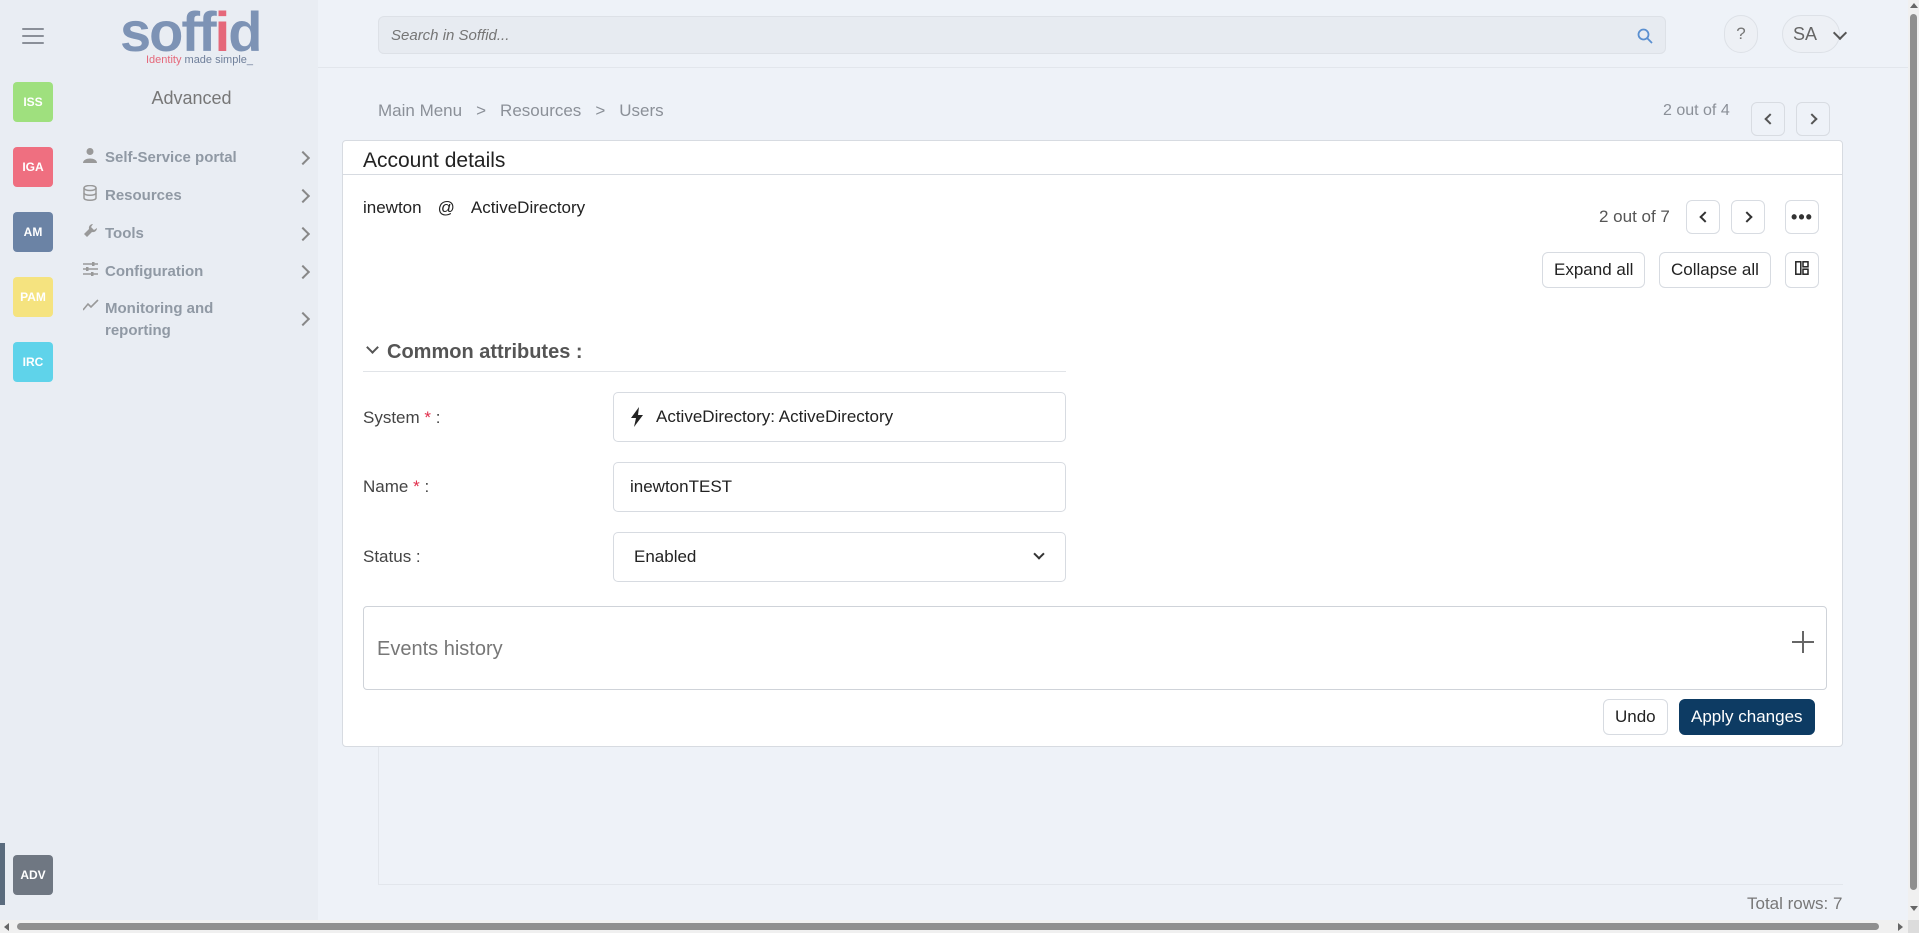 The image size is (1919, 933). I want to click on account-pager-label: 2 out of 7, so click(1634, 216).